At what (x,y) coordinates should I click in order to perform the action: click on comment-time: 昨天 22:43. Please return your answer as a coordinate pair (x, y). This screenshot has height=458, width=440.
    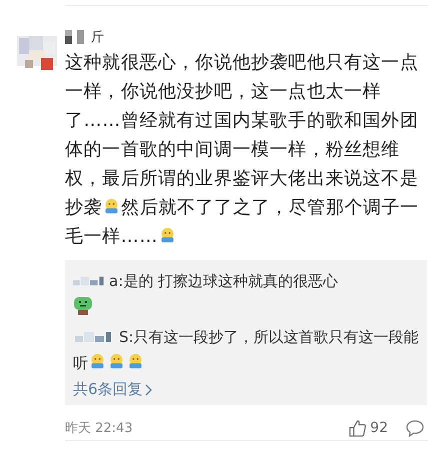
    Looking at the image, I should click on (99, 428).